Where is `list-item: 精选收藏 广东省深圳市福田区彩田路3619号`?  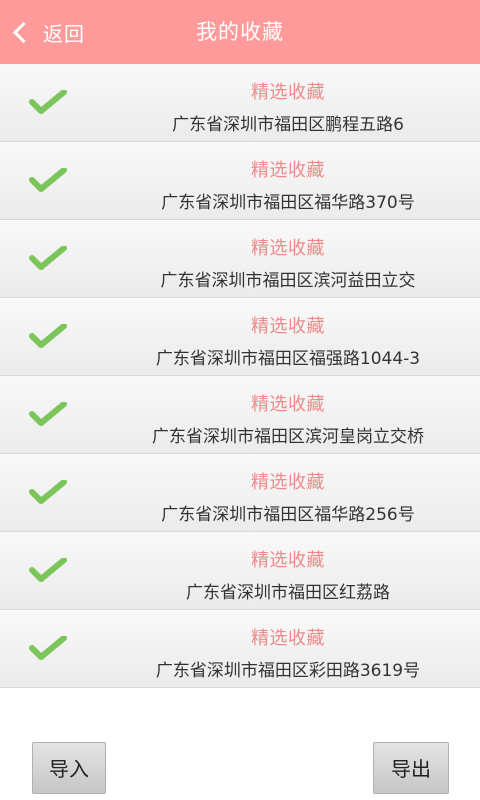
list-item: 精选收藏 广东省深圳市福田区彩田路3619号 is located at coordinates (240, 649).